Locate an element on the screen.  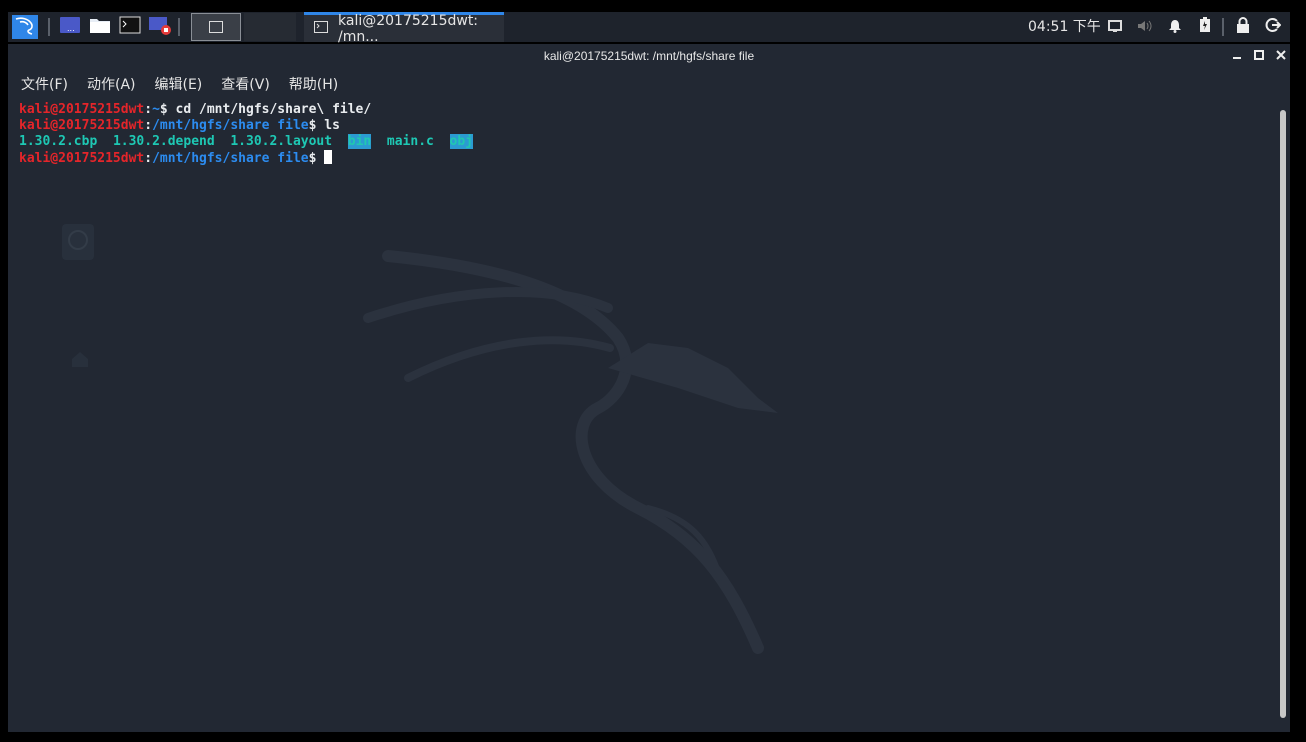
scrollbar is located at coordinates (1283, 414).